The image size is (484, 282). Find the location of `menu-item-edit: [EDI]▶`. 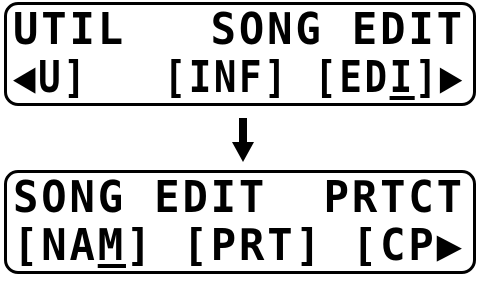

menu-item-edit: [EDI]▶ is located at coordinates (389, 77).